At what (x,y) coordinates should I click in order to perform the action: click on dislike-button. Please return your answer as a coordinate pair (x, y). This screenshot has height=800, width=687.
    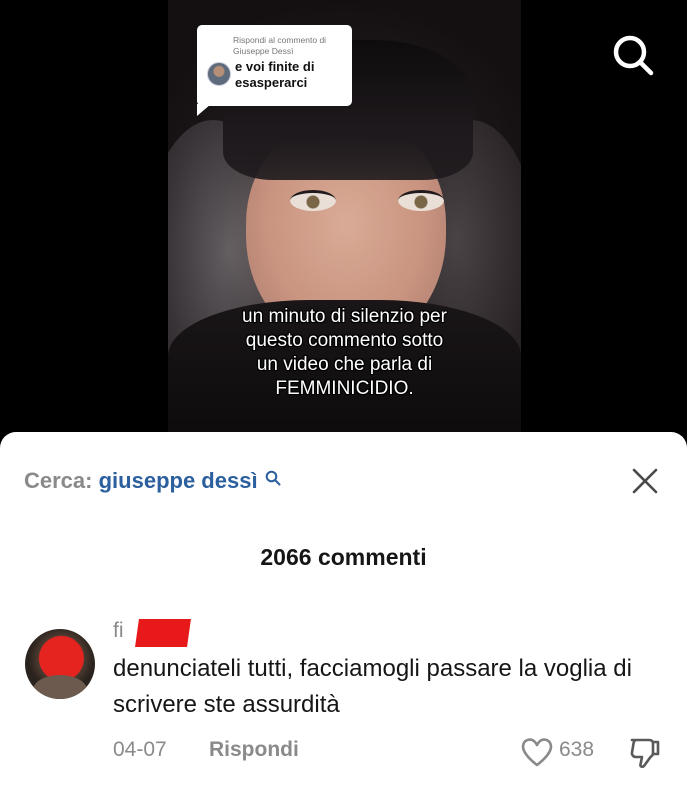
    Looking at the image, I should click on (645, 753).